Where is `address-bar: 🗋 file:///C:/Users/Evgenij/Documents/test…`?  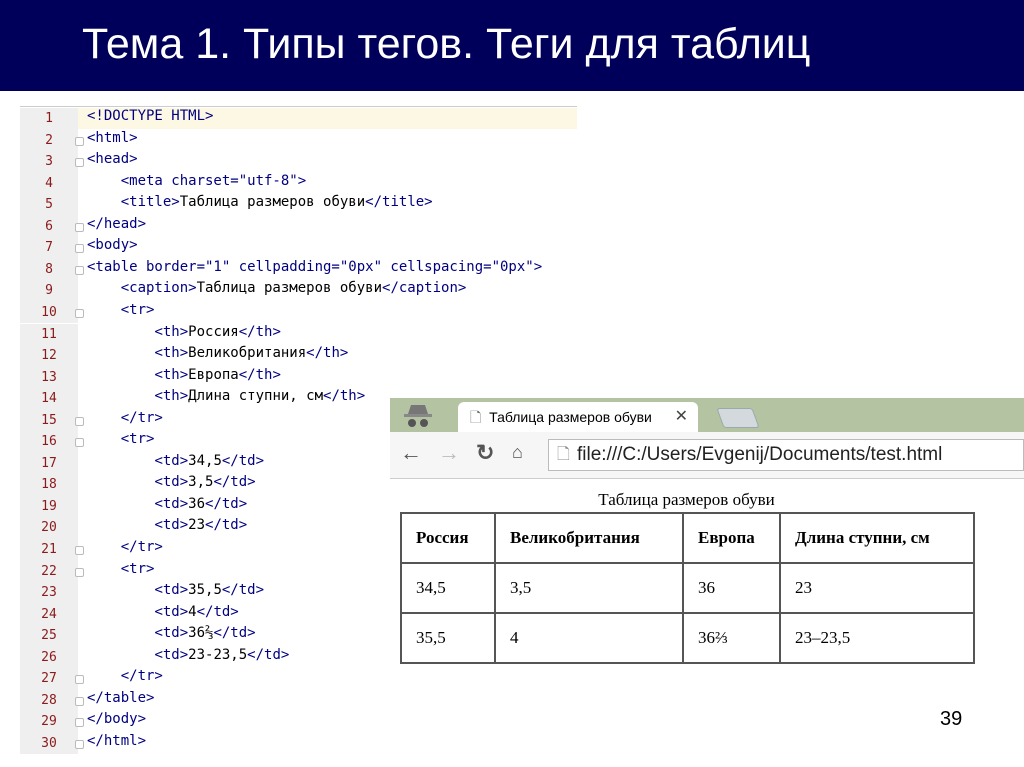
address-bar: 🗋 file:///C:/Users/Evgenij/Documents/test… is located at coordinates (786, 455).